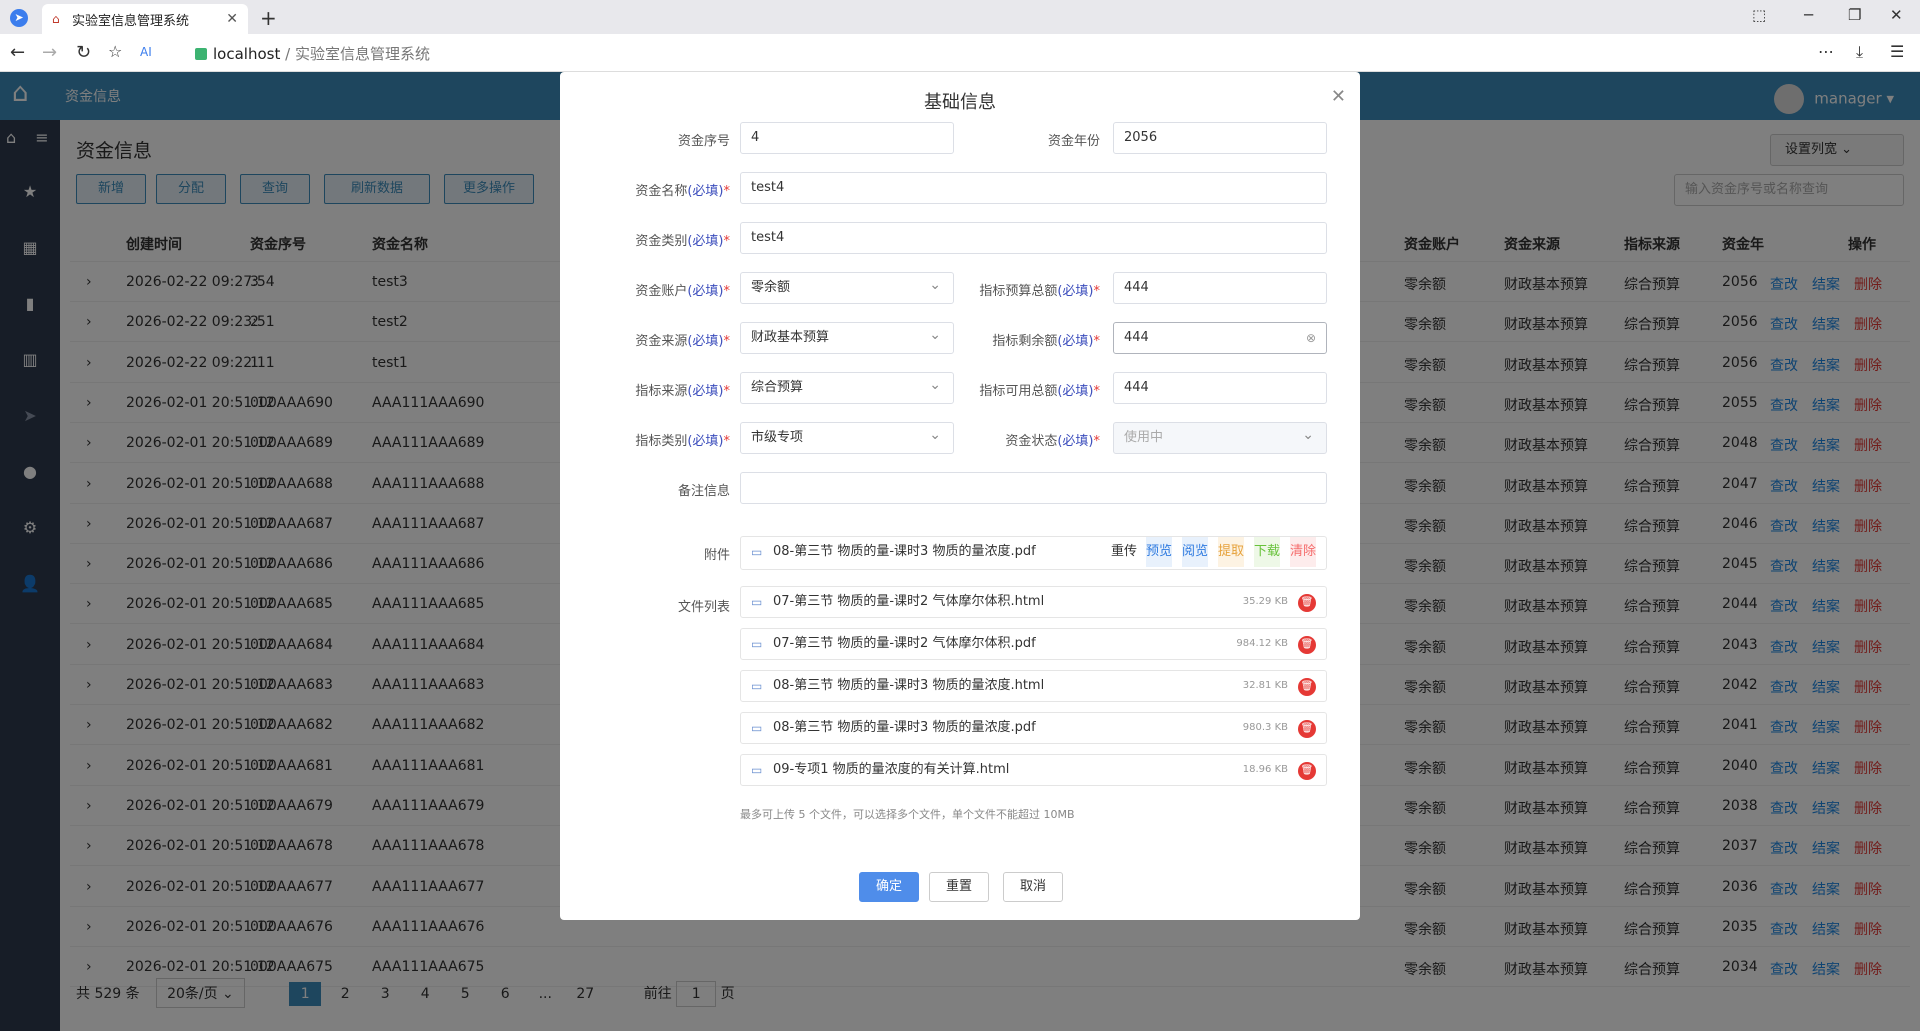 This screenshot has width=1920, height=1031. I want to click on favorite-star-icon: ☆, so click(115, 51).